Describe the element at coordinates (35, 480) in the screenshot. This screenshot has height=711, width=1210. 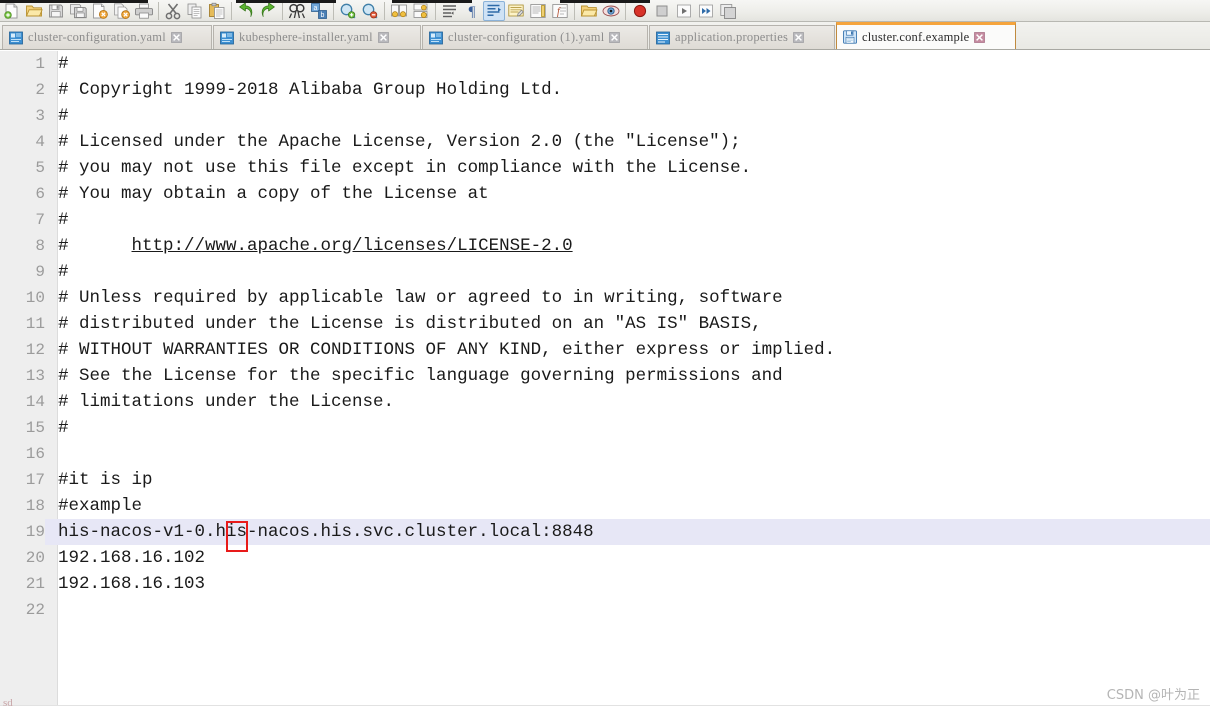
I see `line-number: 17` at that location.